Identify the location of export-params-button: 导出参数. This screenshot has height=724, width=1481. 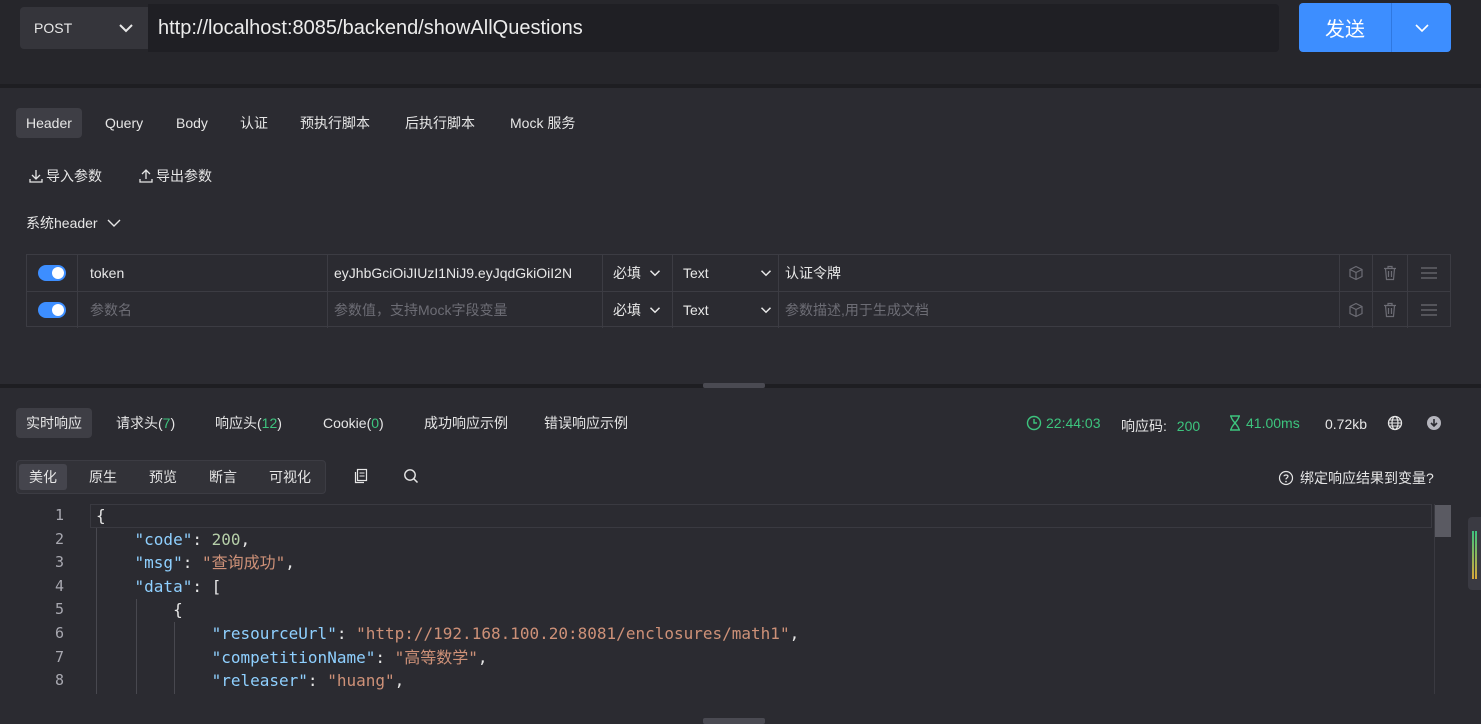
(175, 176).